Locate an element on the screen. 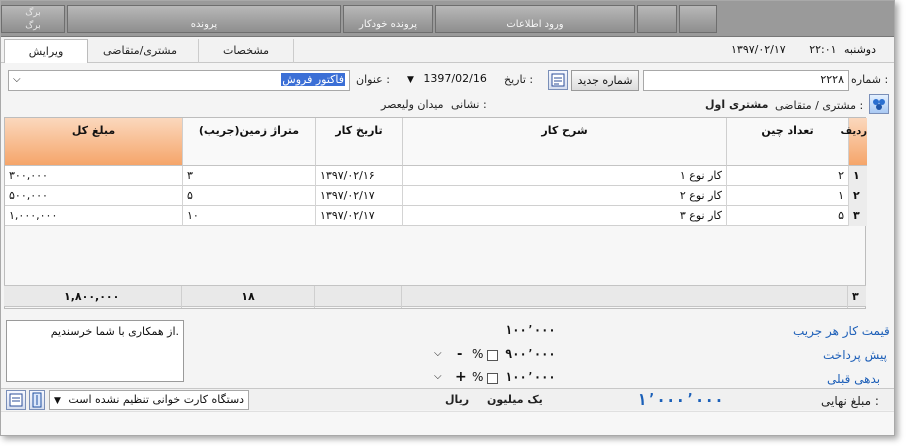 This screenshot has width=906, height=446. card-reader-select: ▼ دستگاه کارت خوانی تنظیم نشده است is located at coordinates (149, 400).